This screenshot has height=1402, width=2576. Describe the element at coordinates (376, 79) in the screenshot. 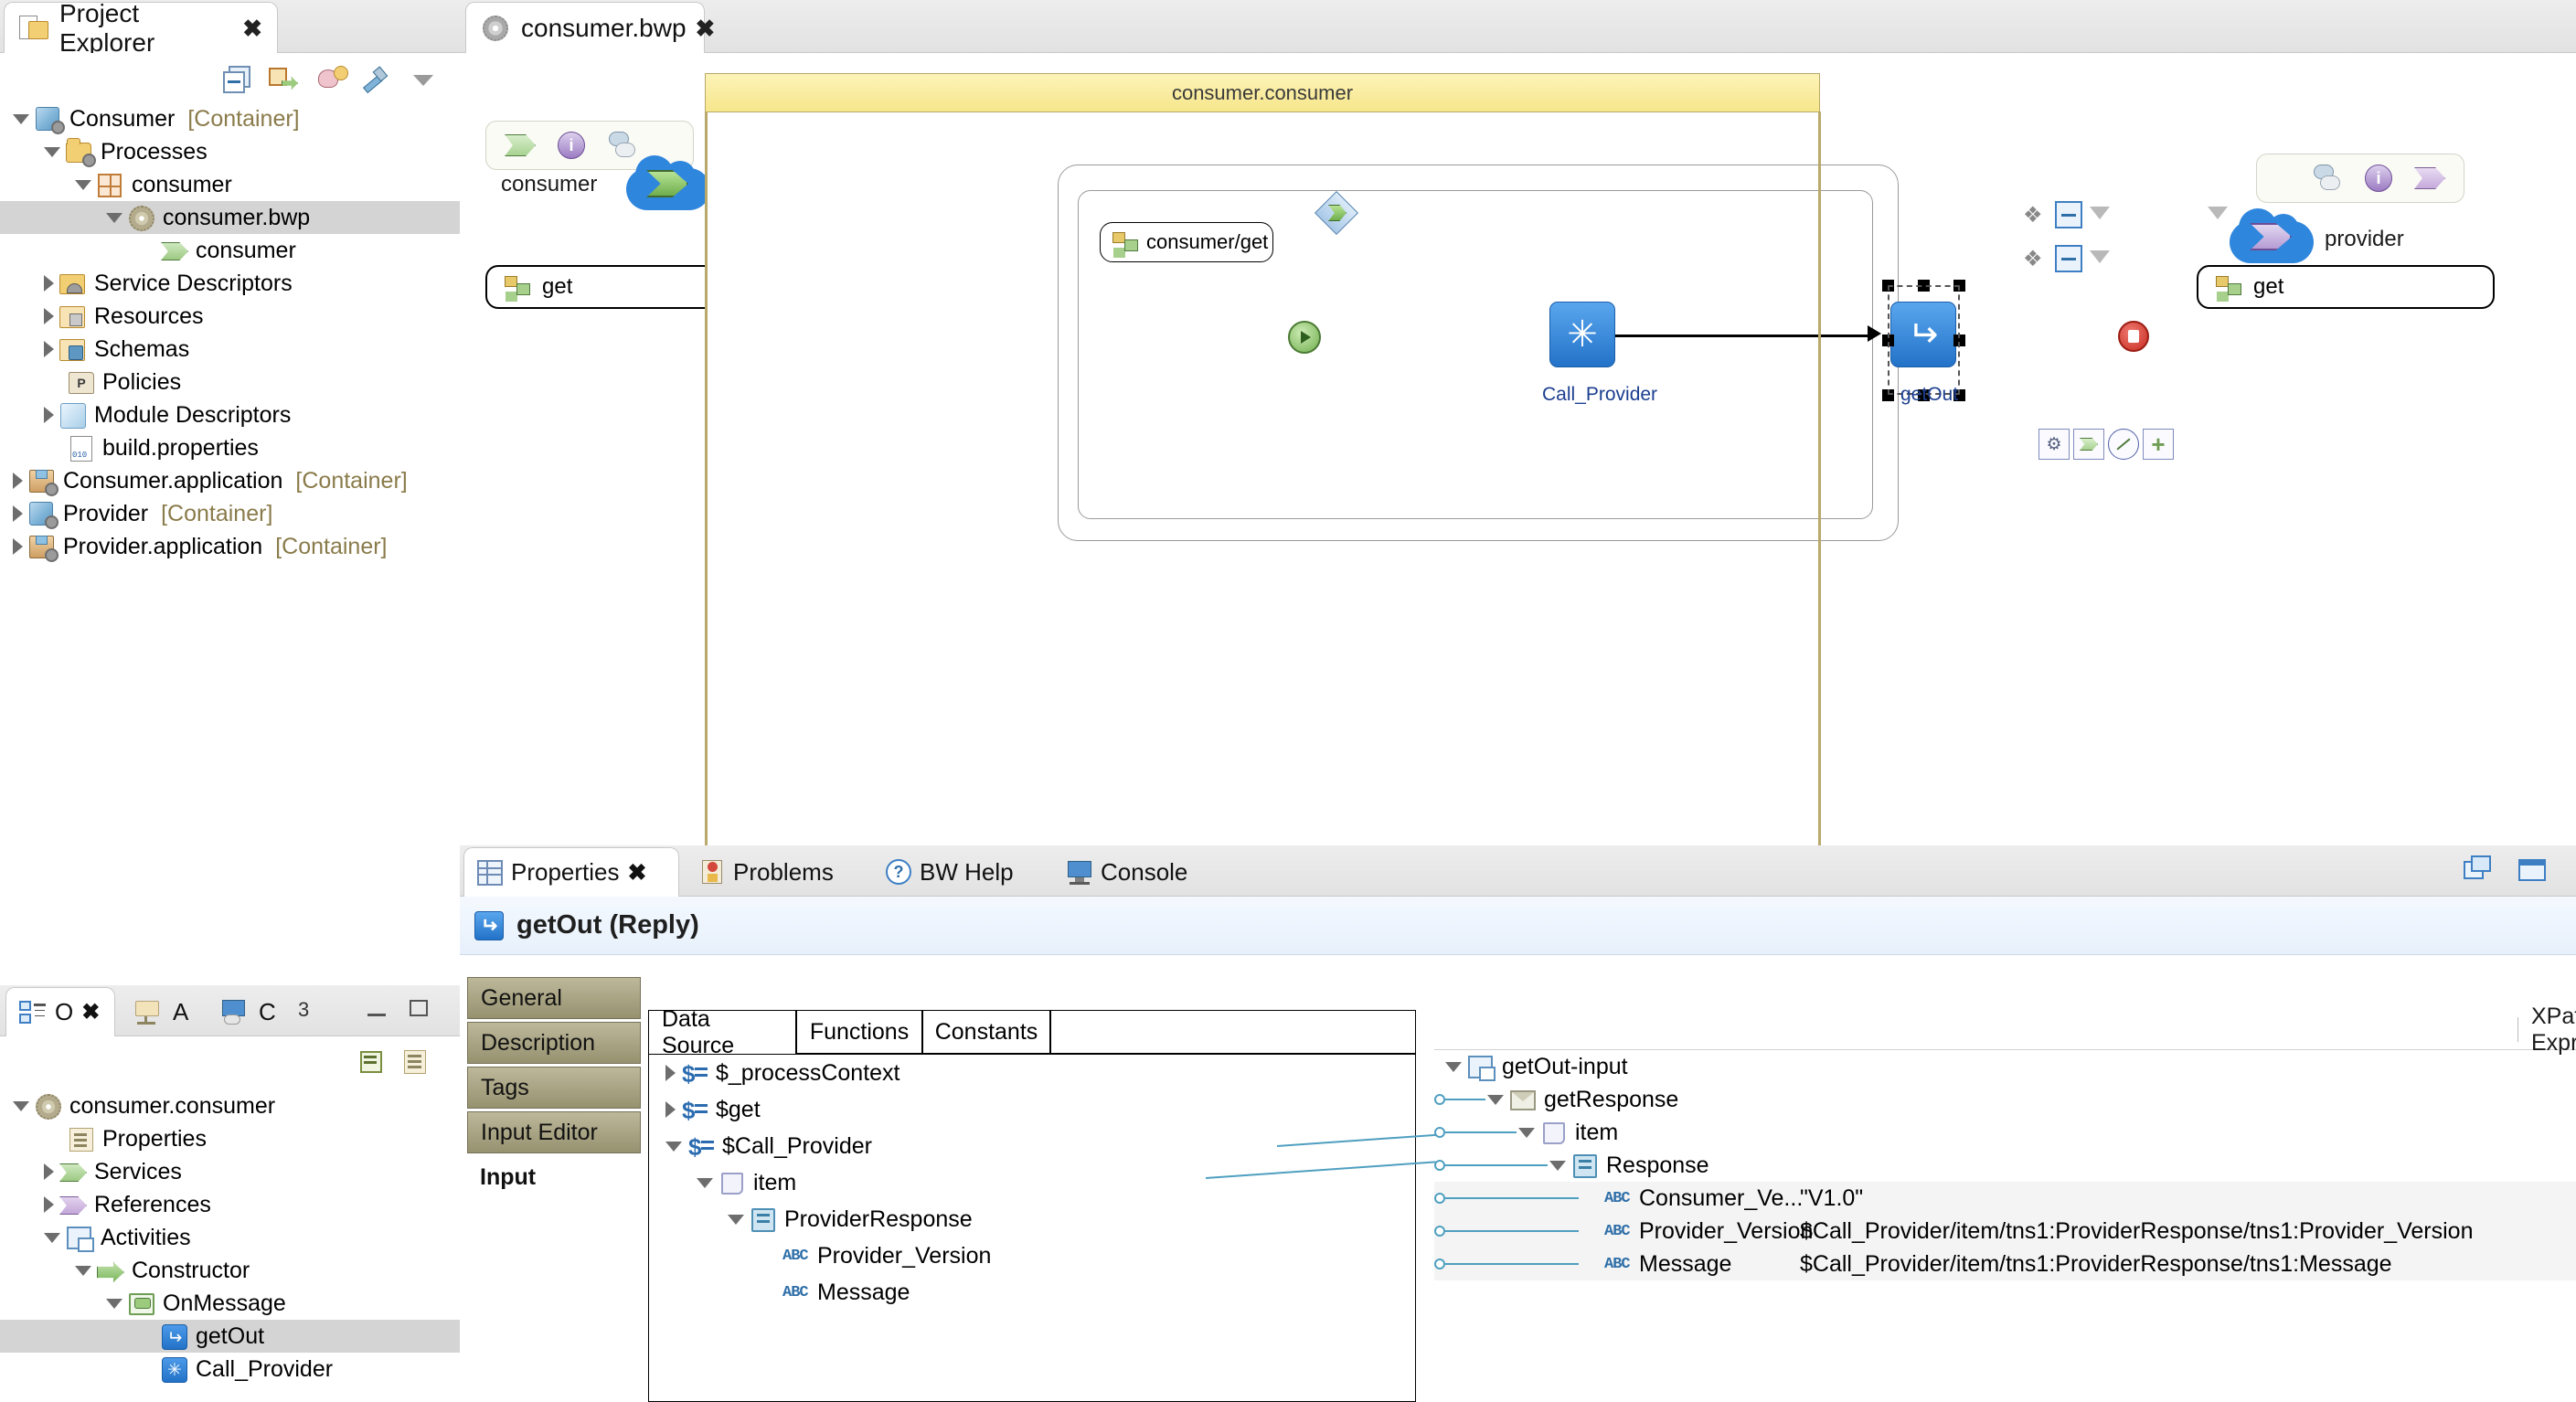

I see `brush-icon` at that location.